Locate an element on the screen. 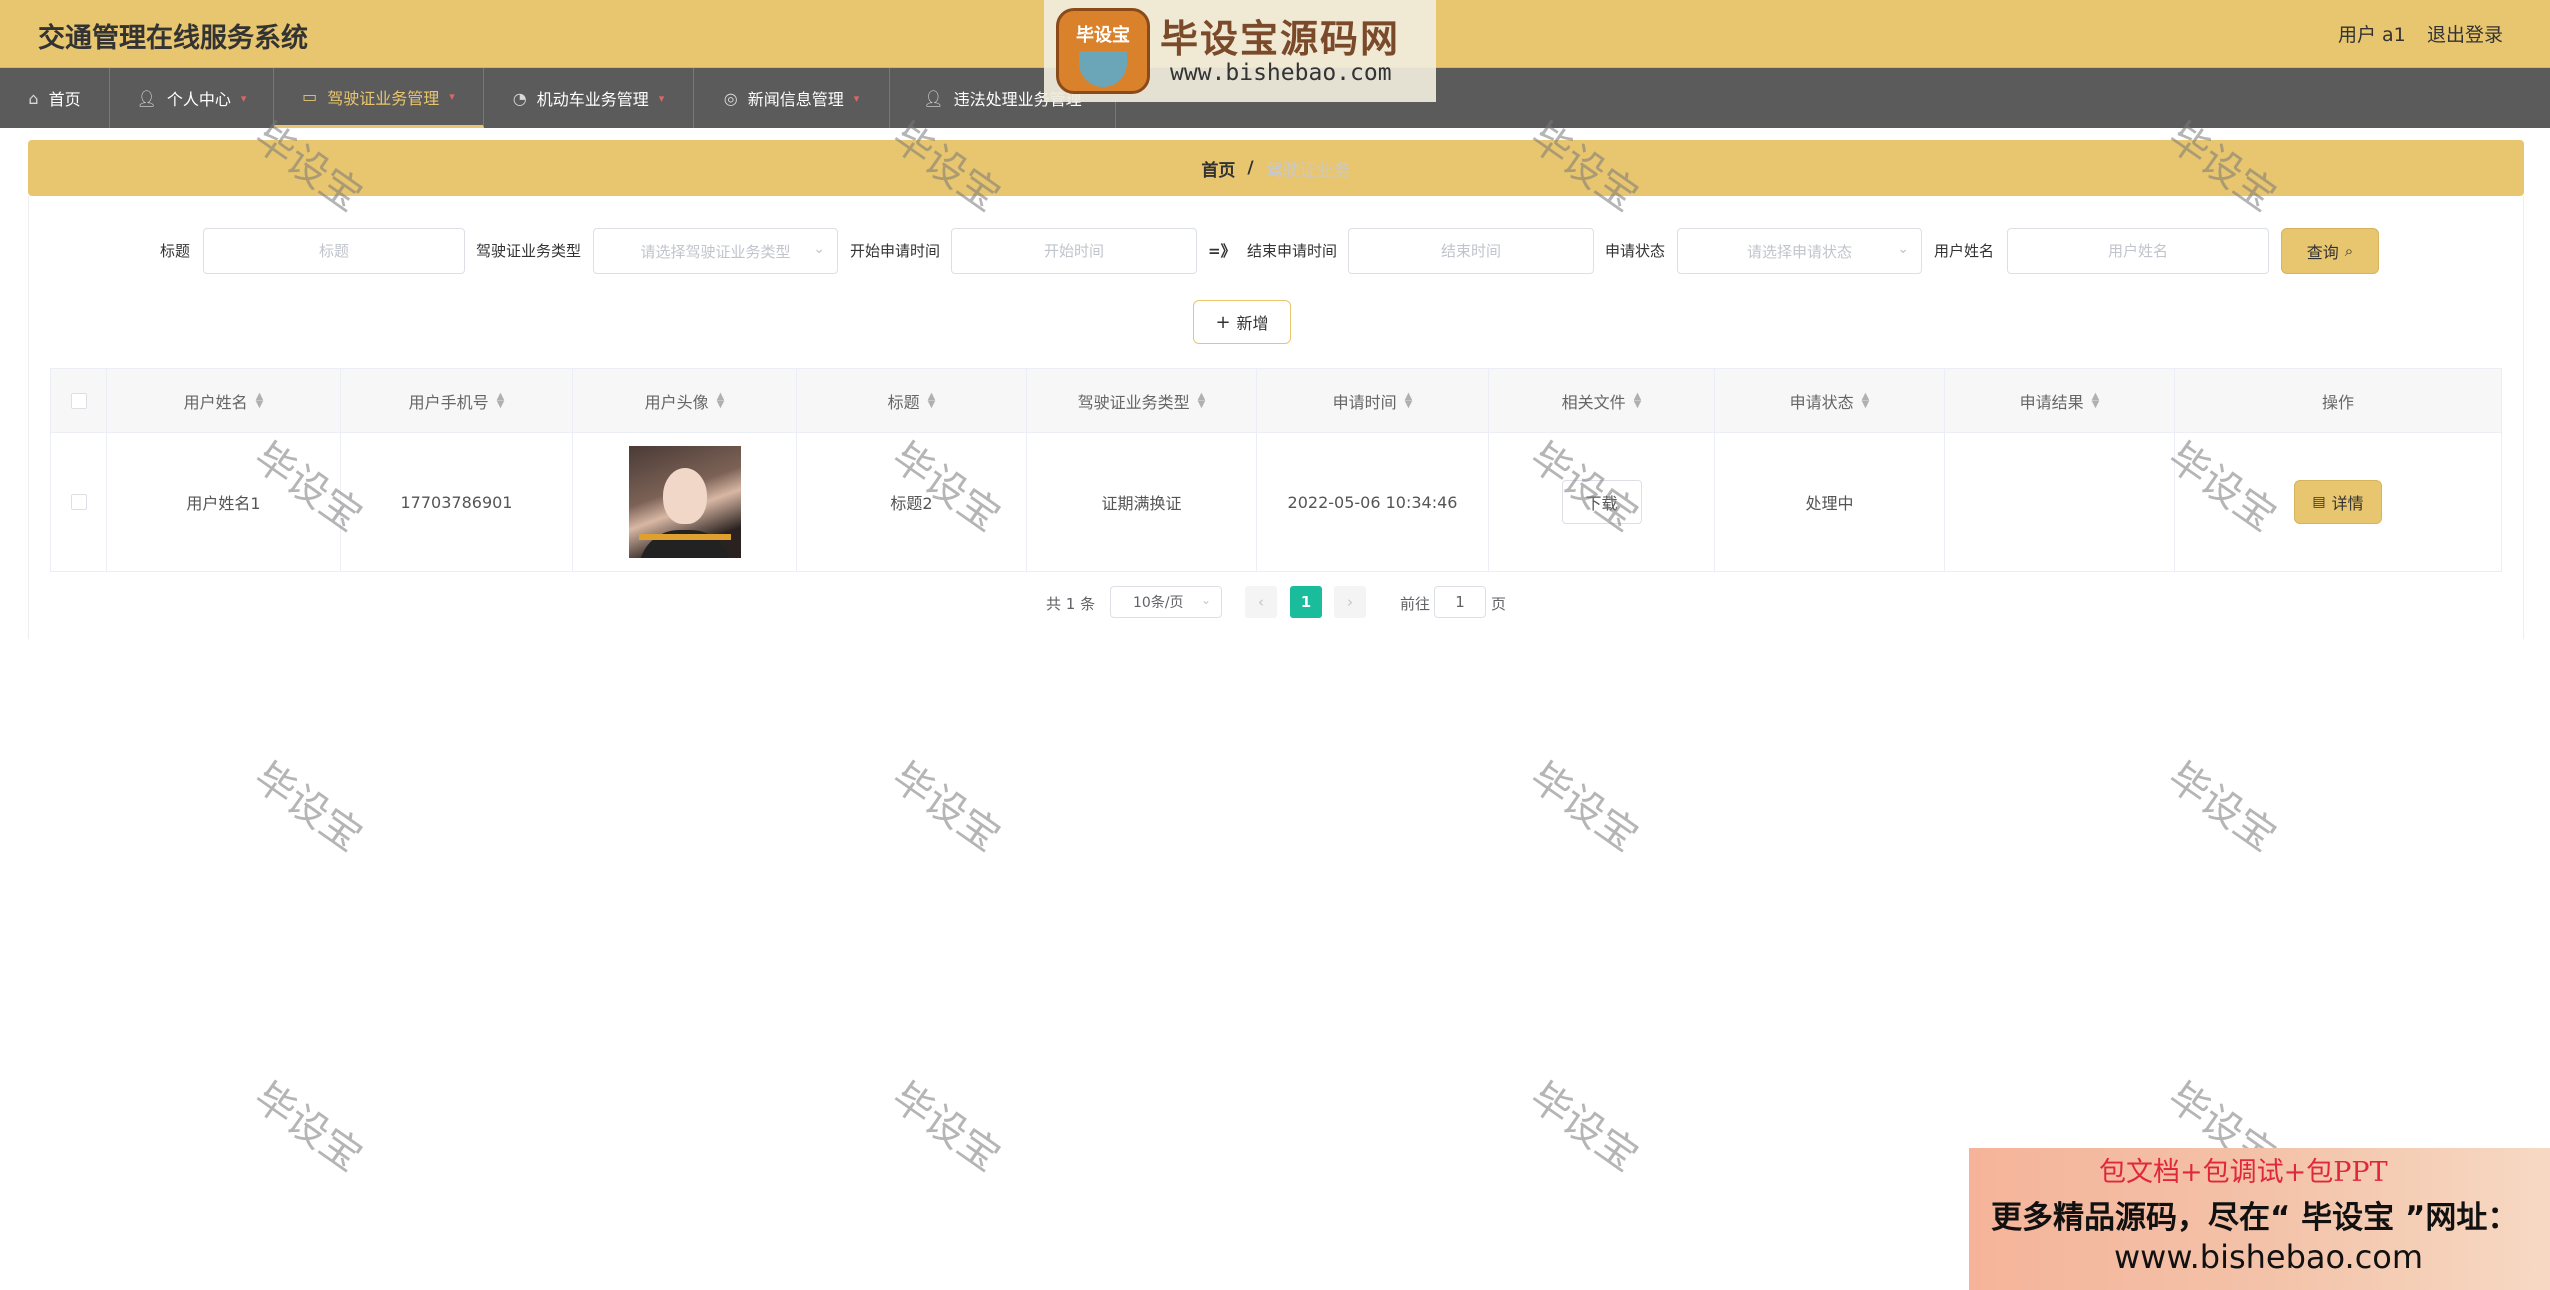 Image resolution: width=2550 pixels, height=1290 pixels. goto-label: 前往 is located at coordinates (1415, 604).